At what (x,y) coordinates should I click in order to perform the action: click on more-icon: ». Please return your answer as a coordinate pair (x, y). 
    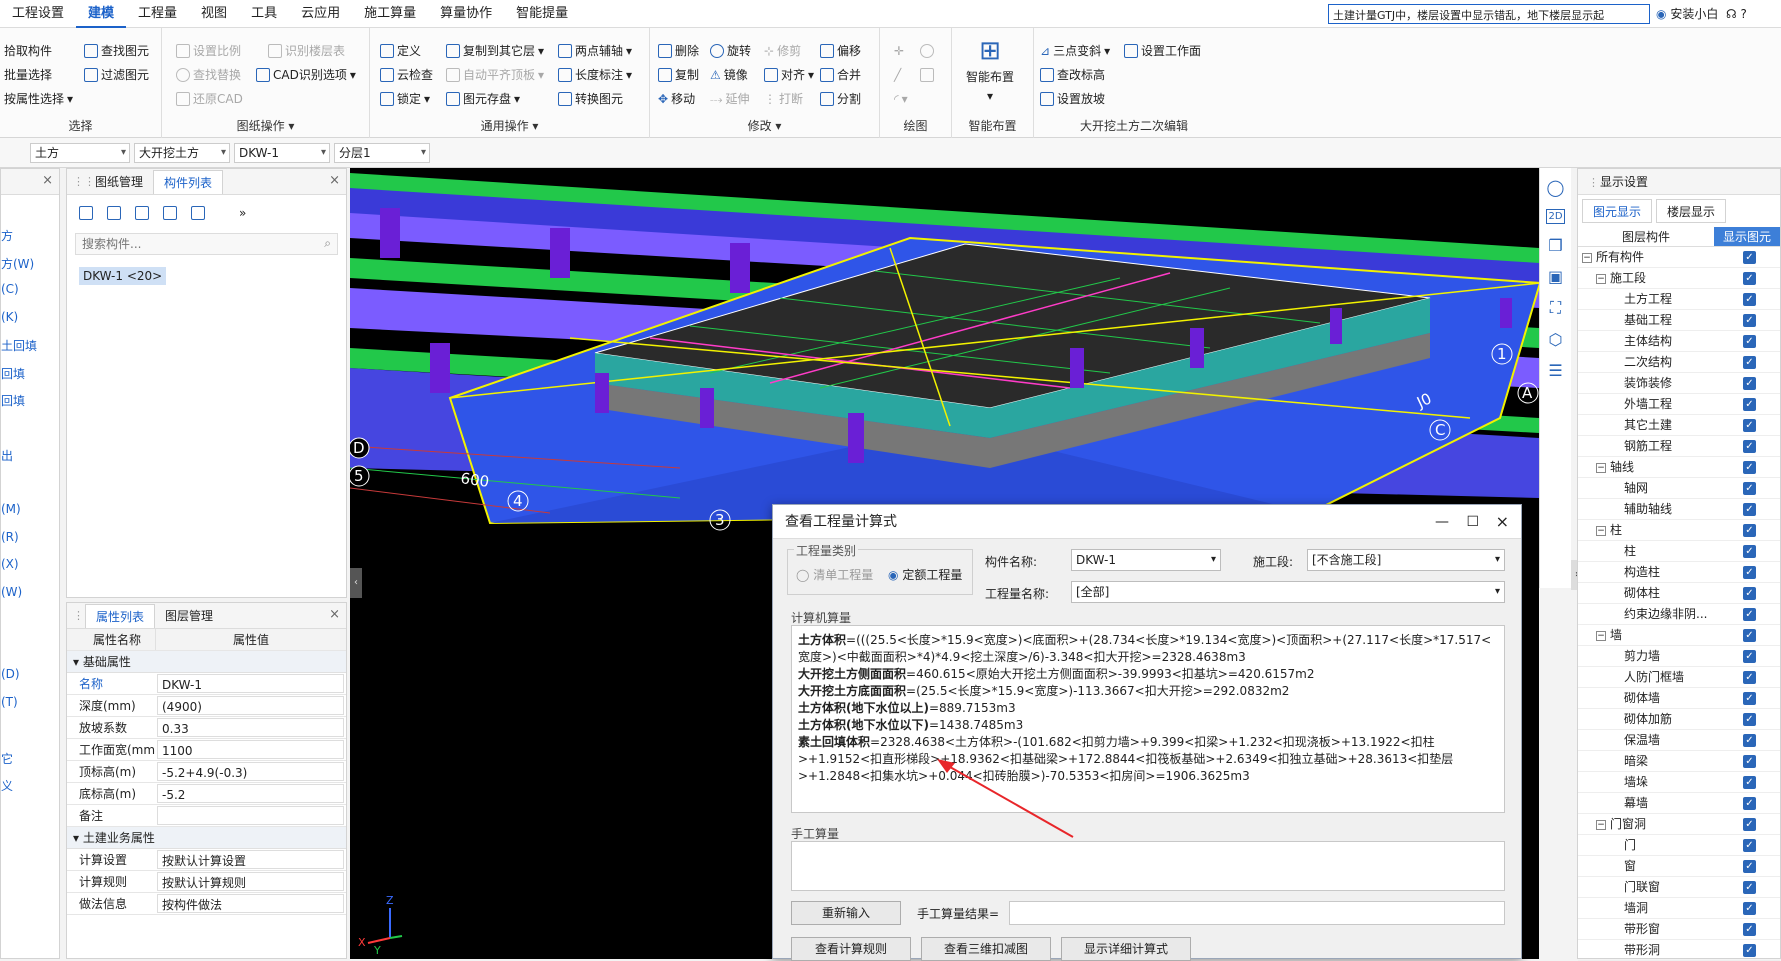
    Looking at the image, I should click on (242, 213).